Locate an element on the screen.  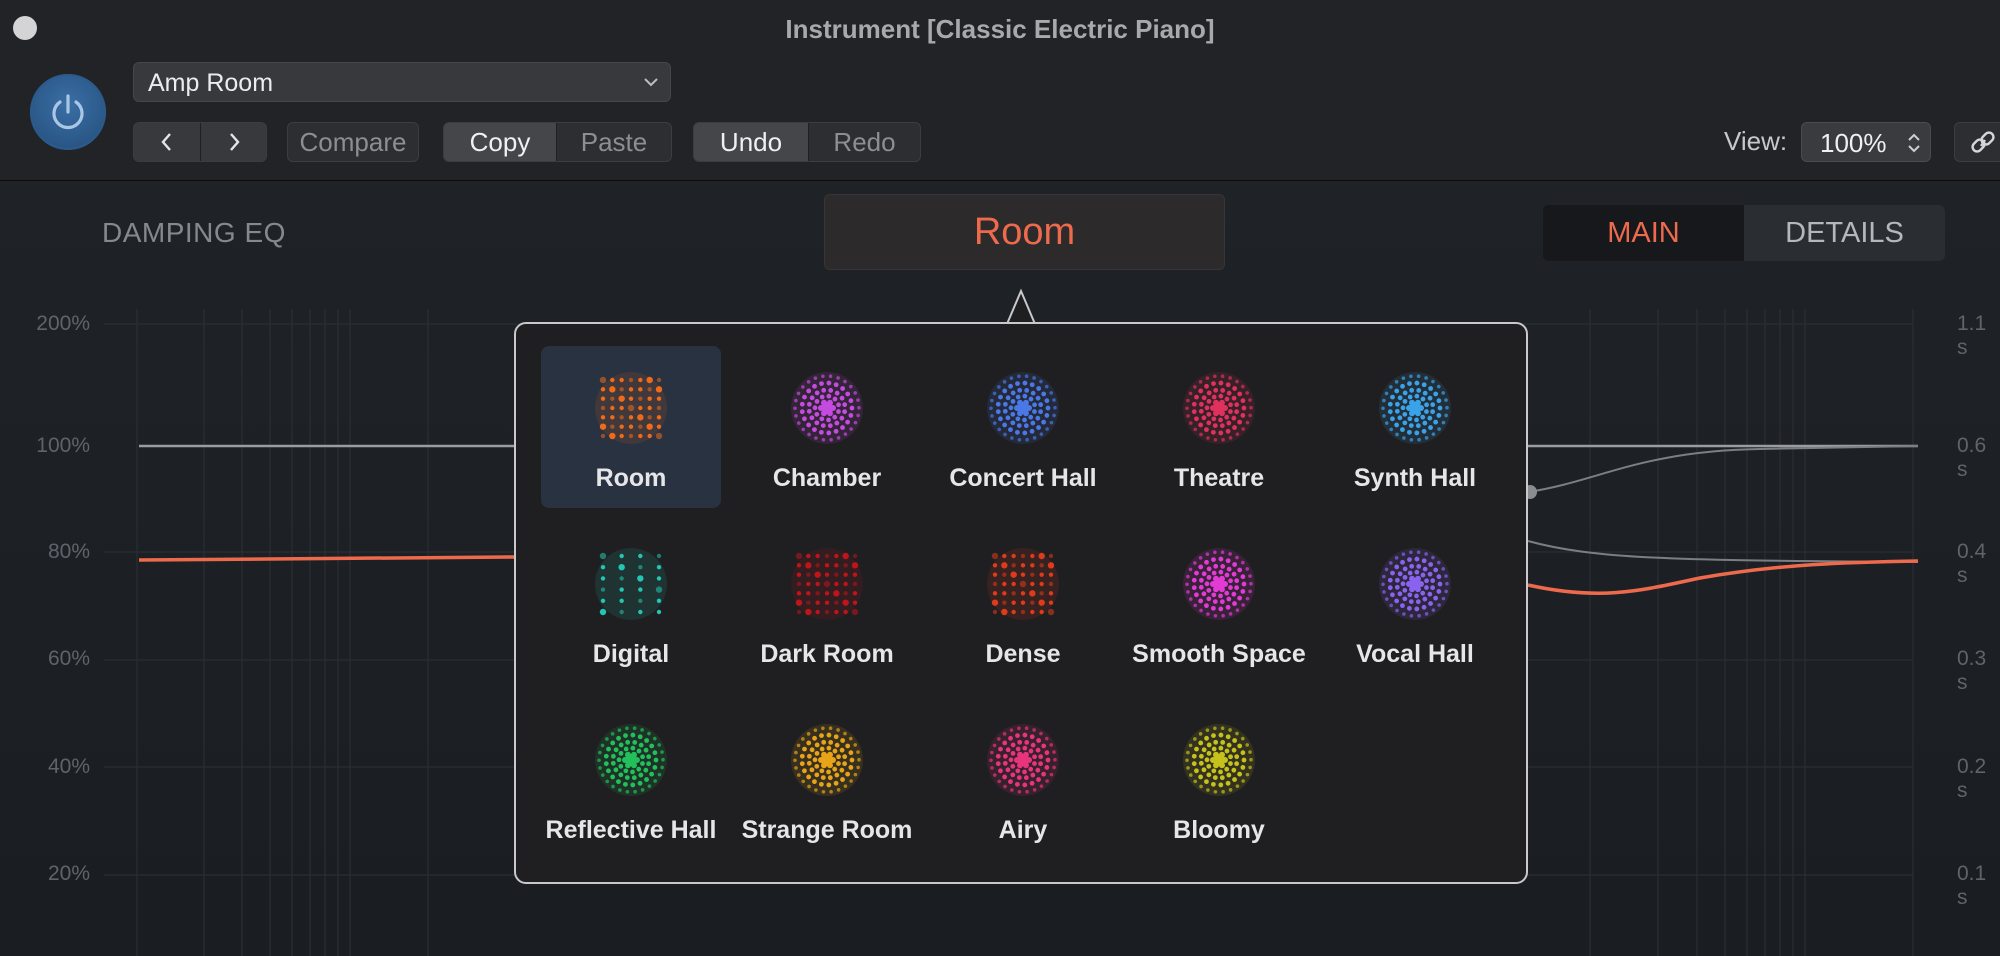
room-type-label: Synth Hall is located at coordinates (1415, 478).